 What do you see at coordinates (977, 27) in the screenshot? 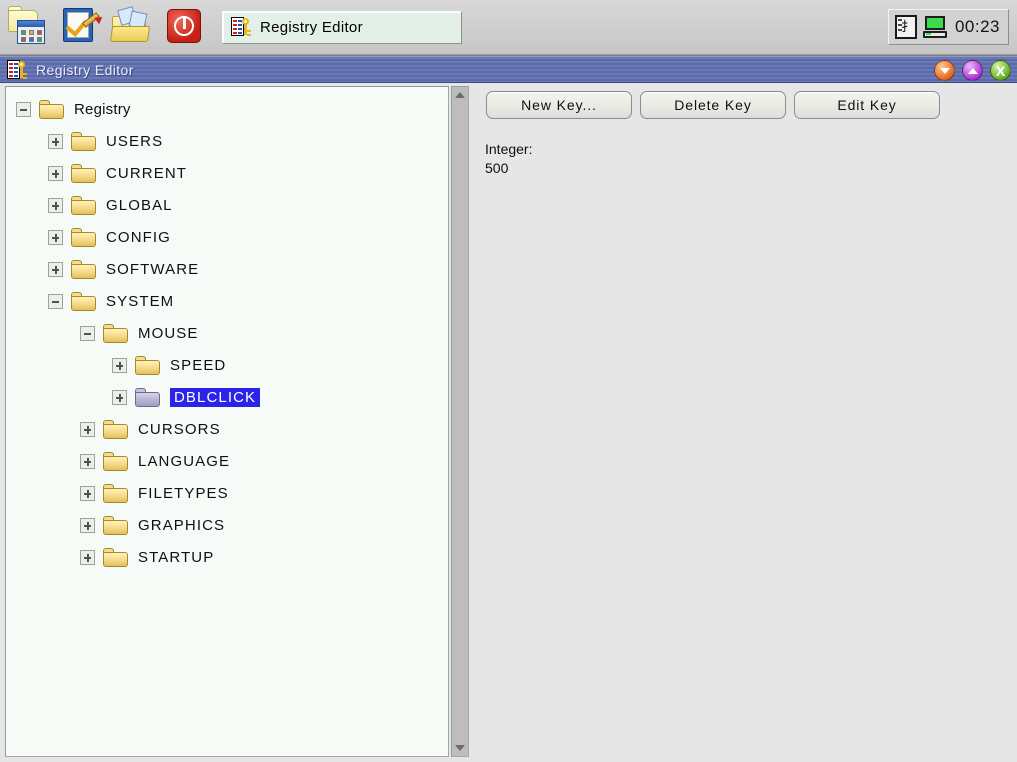
I see `clock: 00:23` at bounding box center [977, 27].